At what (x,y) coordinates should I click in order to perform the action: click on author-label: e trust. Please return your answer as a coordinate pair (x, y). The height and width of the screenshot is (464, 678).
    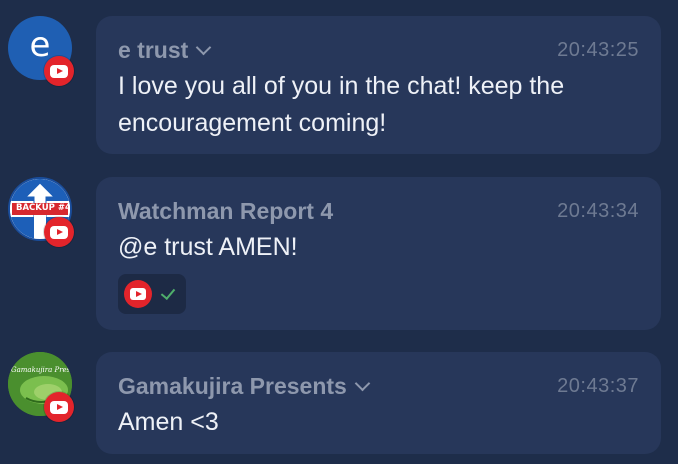
    Looking at the image, I should click on (153, 49).